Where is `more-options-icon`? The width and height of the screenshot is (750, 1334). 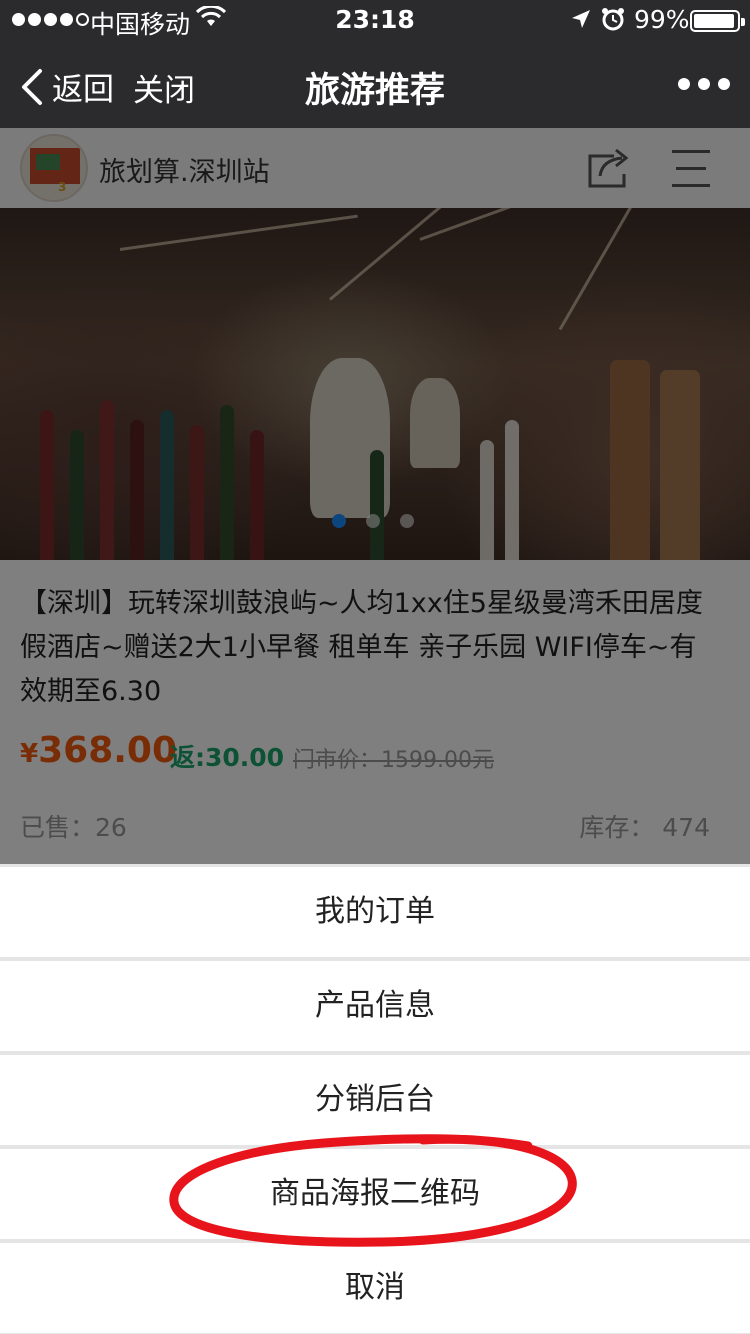
more-options-icon is located at coordinates (704, 84).